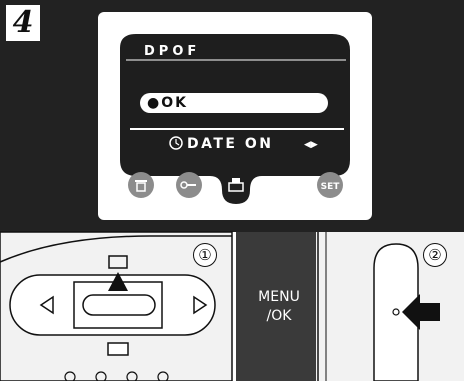 Image resolution: width=464 pixels, height=381 pixels. What do you see at coordinates (435, 255) in the screenshot?
I see `step-2-marker: ②` at bounding box center [435, 255].